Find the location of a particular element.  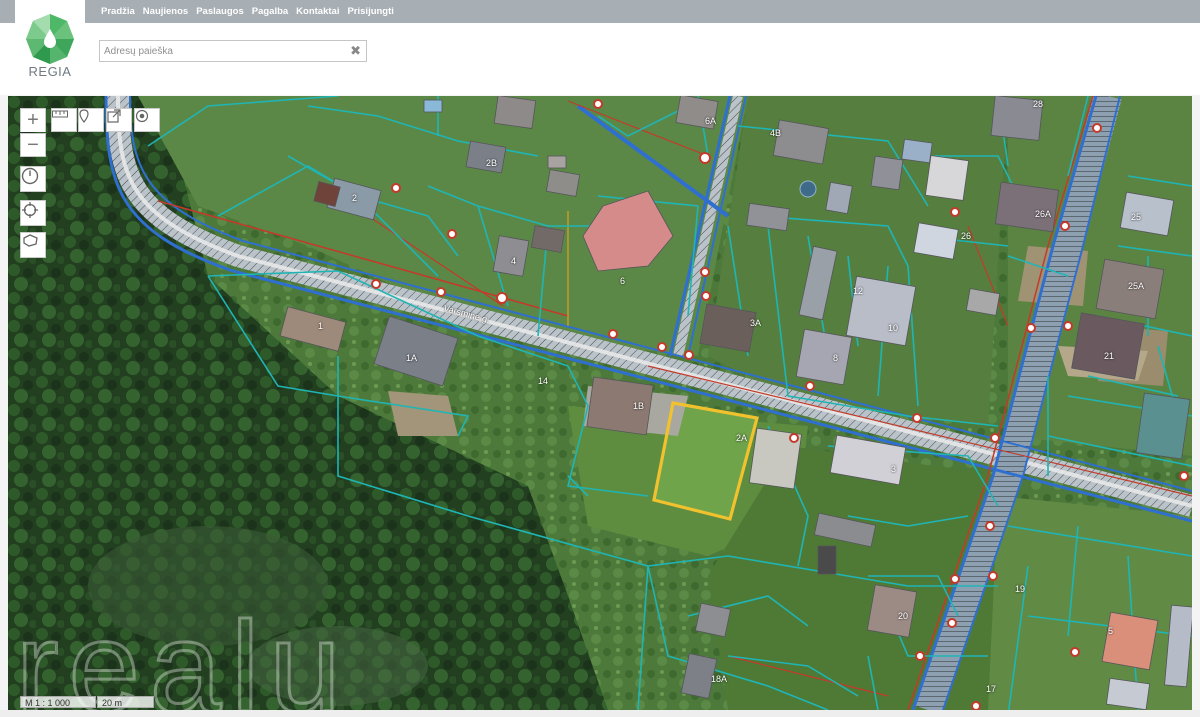

logo-text: REGIA is located at coordinates (50, 71).